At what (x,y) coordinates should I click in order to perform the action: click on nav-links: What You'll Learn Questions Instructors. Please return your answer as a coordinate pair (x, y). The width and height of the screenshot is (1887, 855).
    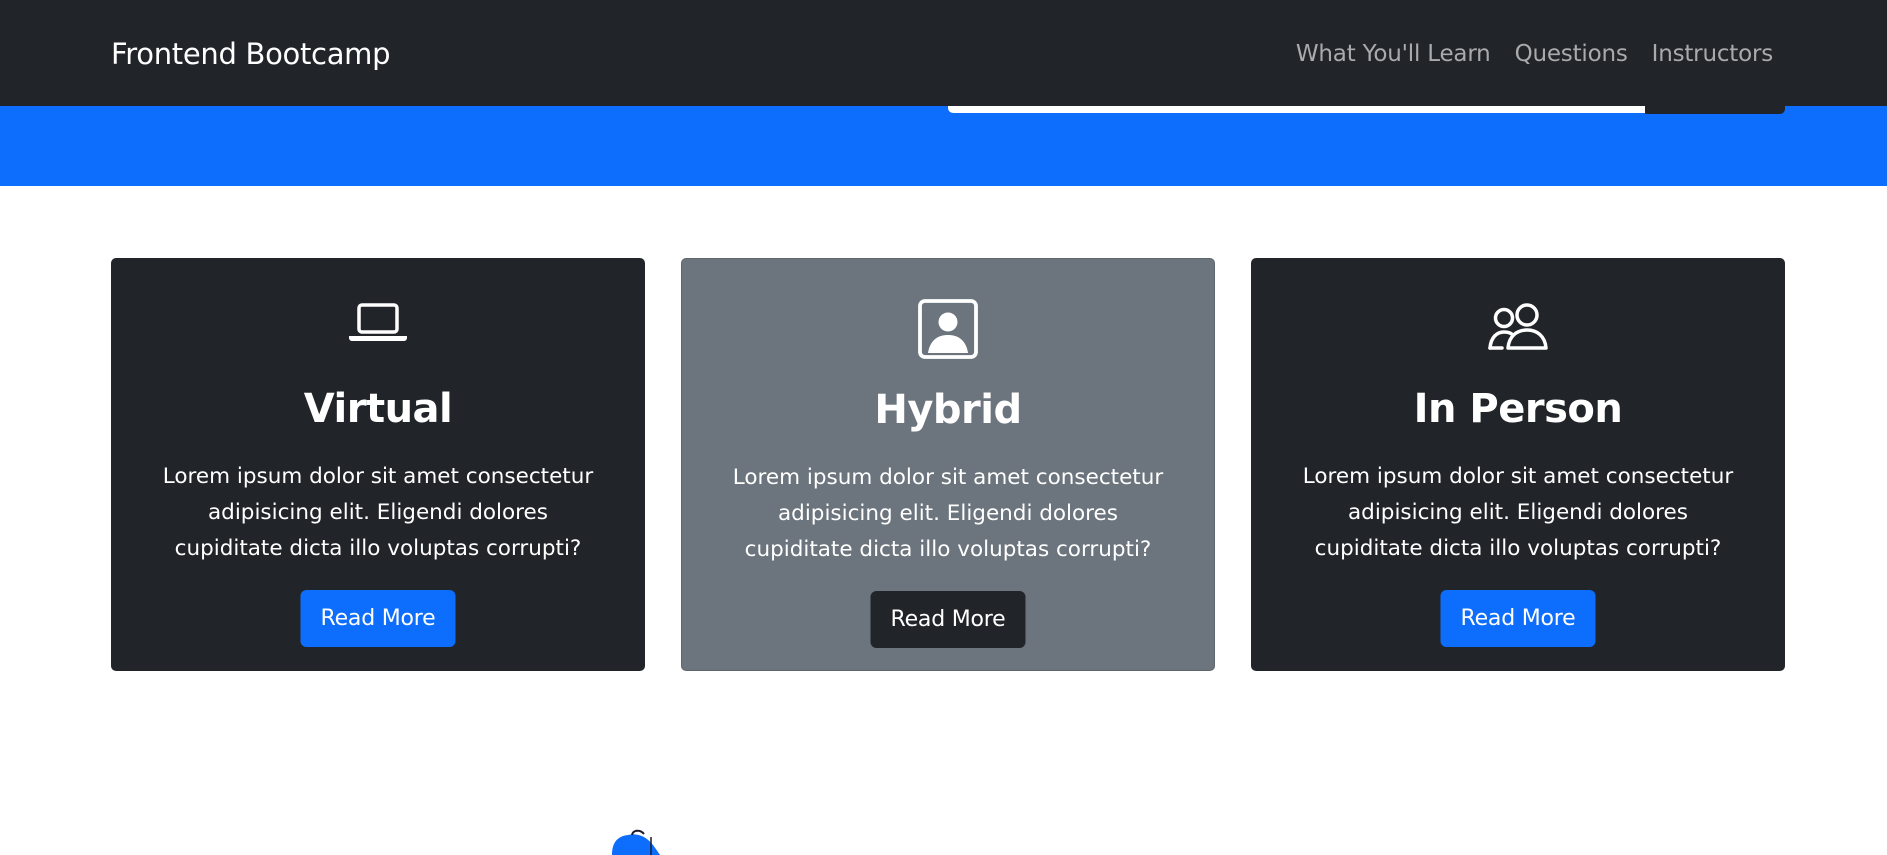
    Looking at the image, I should click on (1534, 54).